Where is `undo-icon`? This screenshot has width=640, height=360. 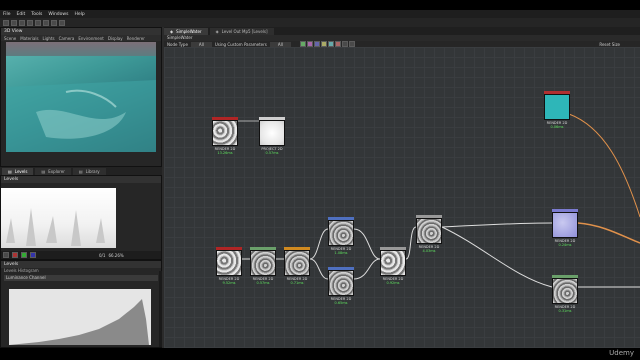
undo-icon is located at coordinates (38, 22).